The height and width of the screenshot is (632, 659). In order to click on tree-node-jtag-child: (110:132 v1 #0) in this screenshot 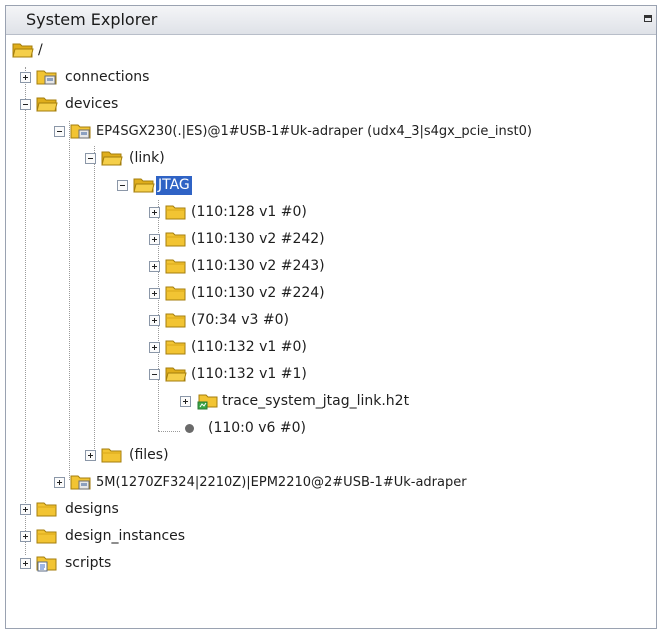, I will do `click(264, 348)`.